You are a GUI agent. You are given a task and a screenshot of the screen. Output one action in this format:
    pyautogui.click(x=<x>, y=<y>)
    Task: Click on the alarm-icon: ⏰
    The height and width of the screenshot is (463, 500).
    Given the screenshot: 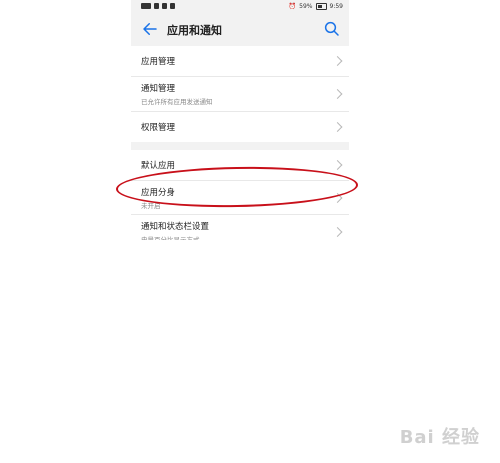 What is the action you would take?
    pyautogui.click(x=292, y=6)
    